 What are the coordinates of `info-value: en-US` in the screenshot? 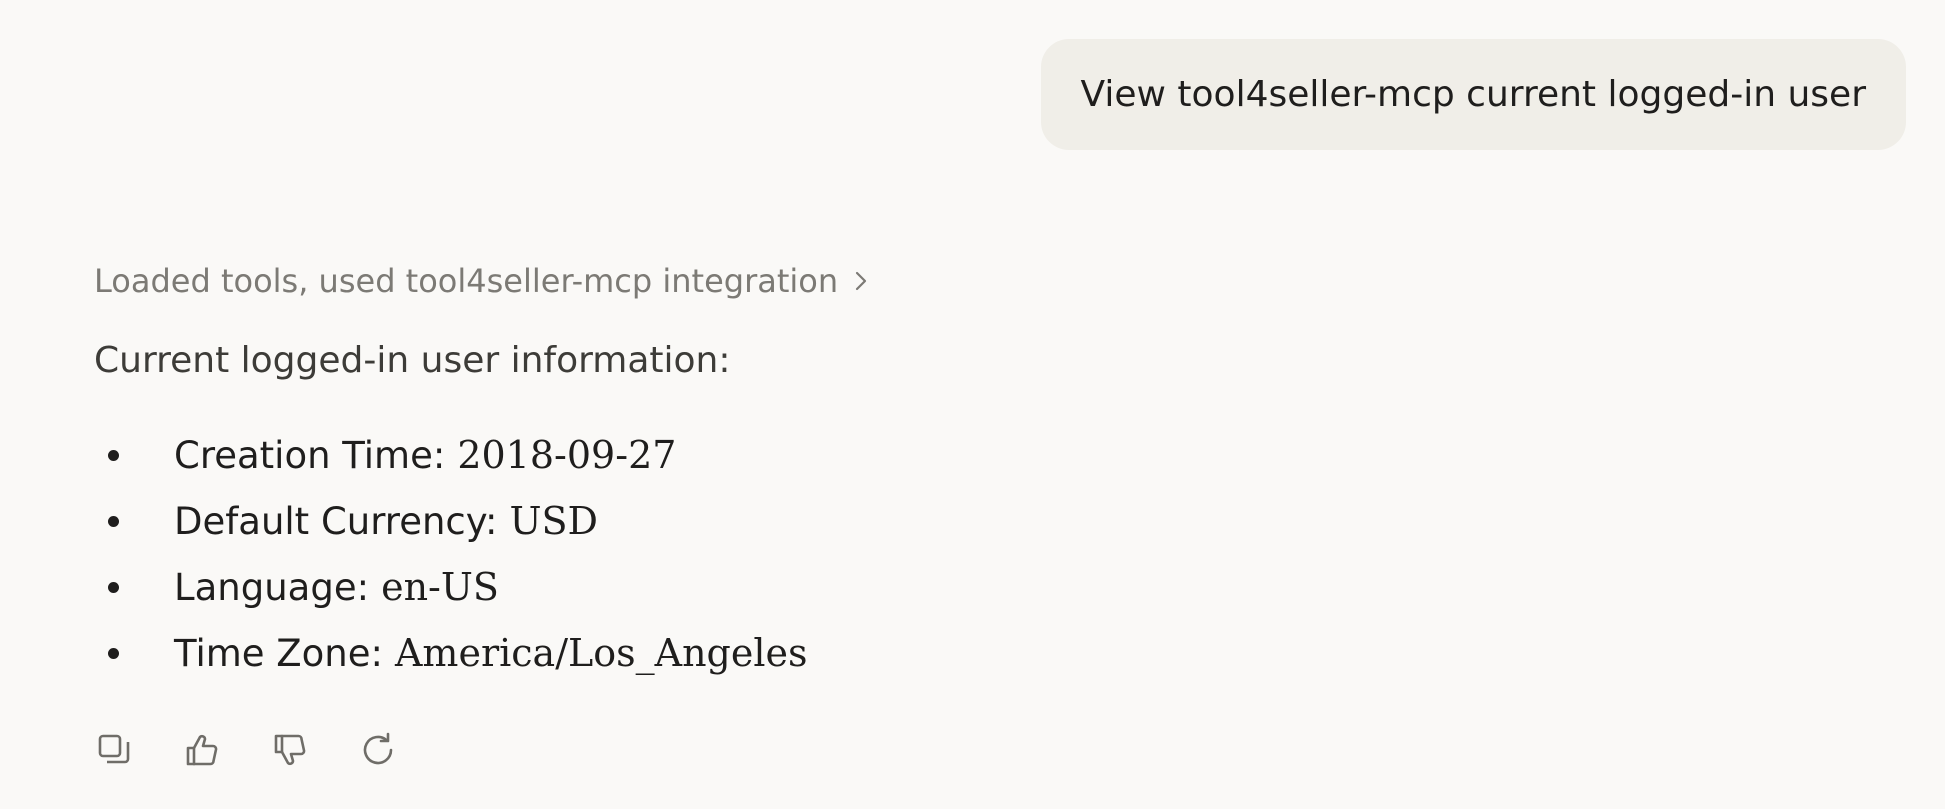 It's located at (440, 587).